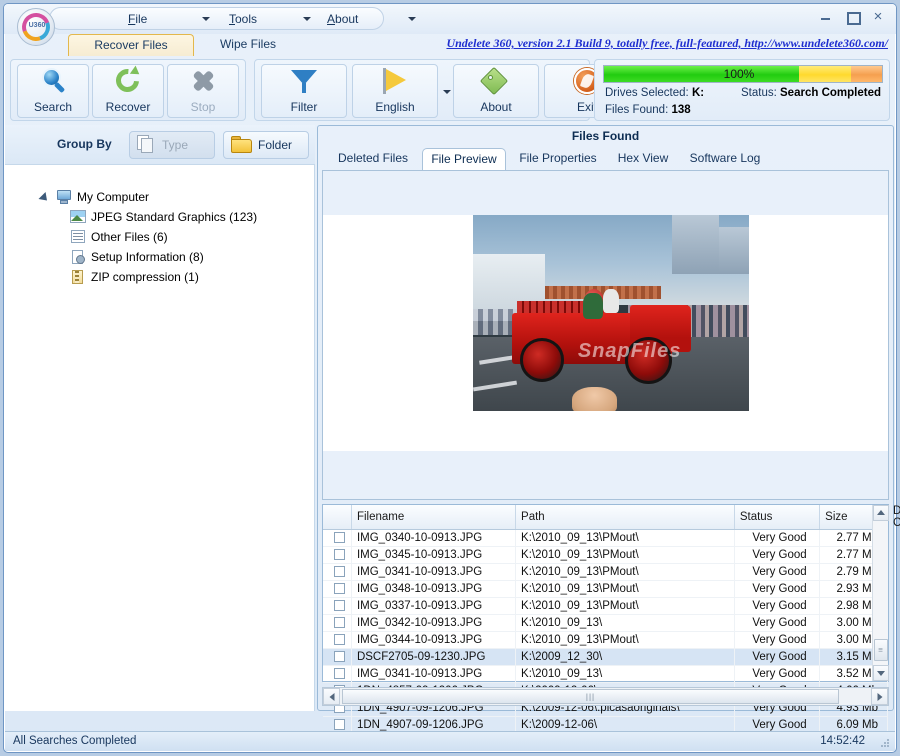 The image size is (900, 756). Describe the element at coordinates (172, 145) in the screenshot. I see `group-by-type-button: Type` at that location.